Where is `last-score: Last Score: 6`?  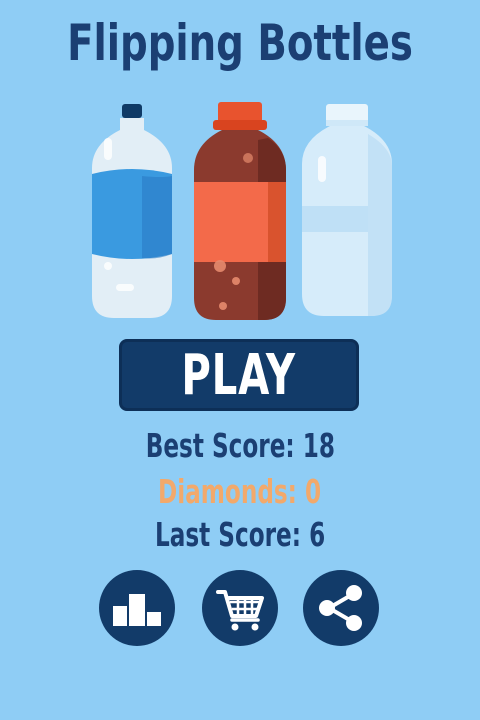 last-score: Last Score: 6 is located at coordinates (240, 534).